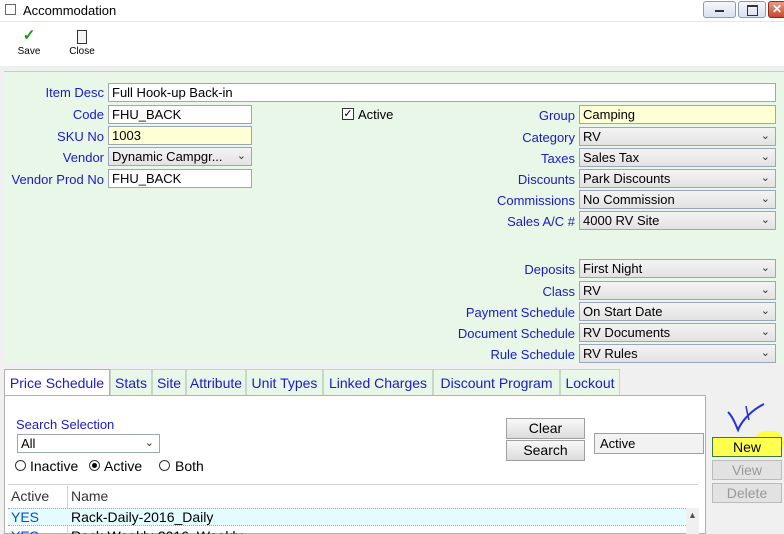  I want to click on tab-unit-types: Unit Types, so click(284, 382).